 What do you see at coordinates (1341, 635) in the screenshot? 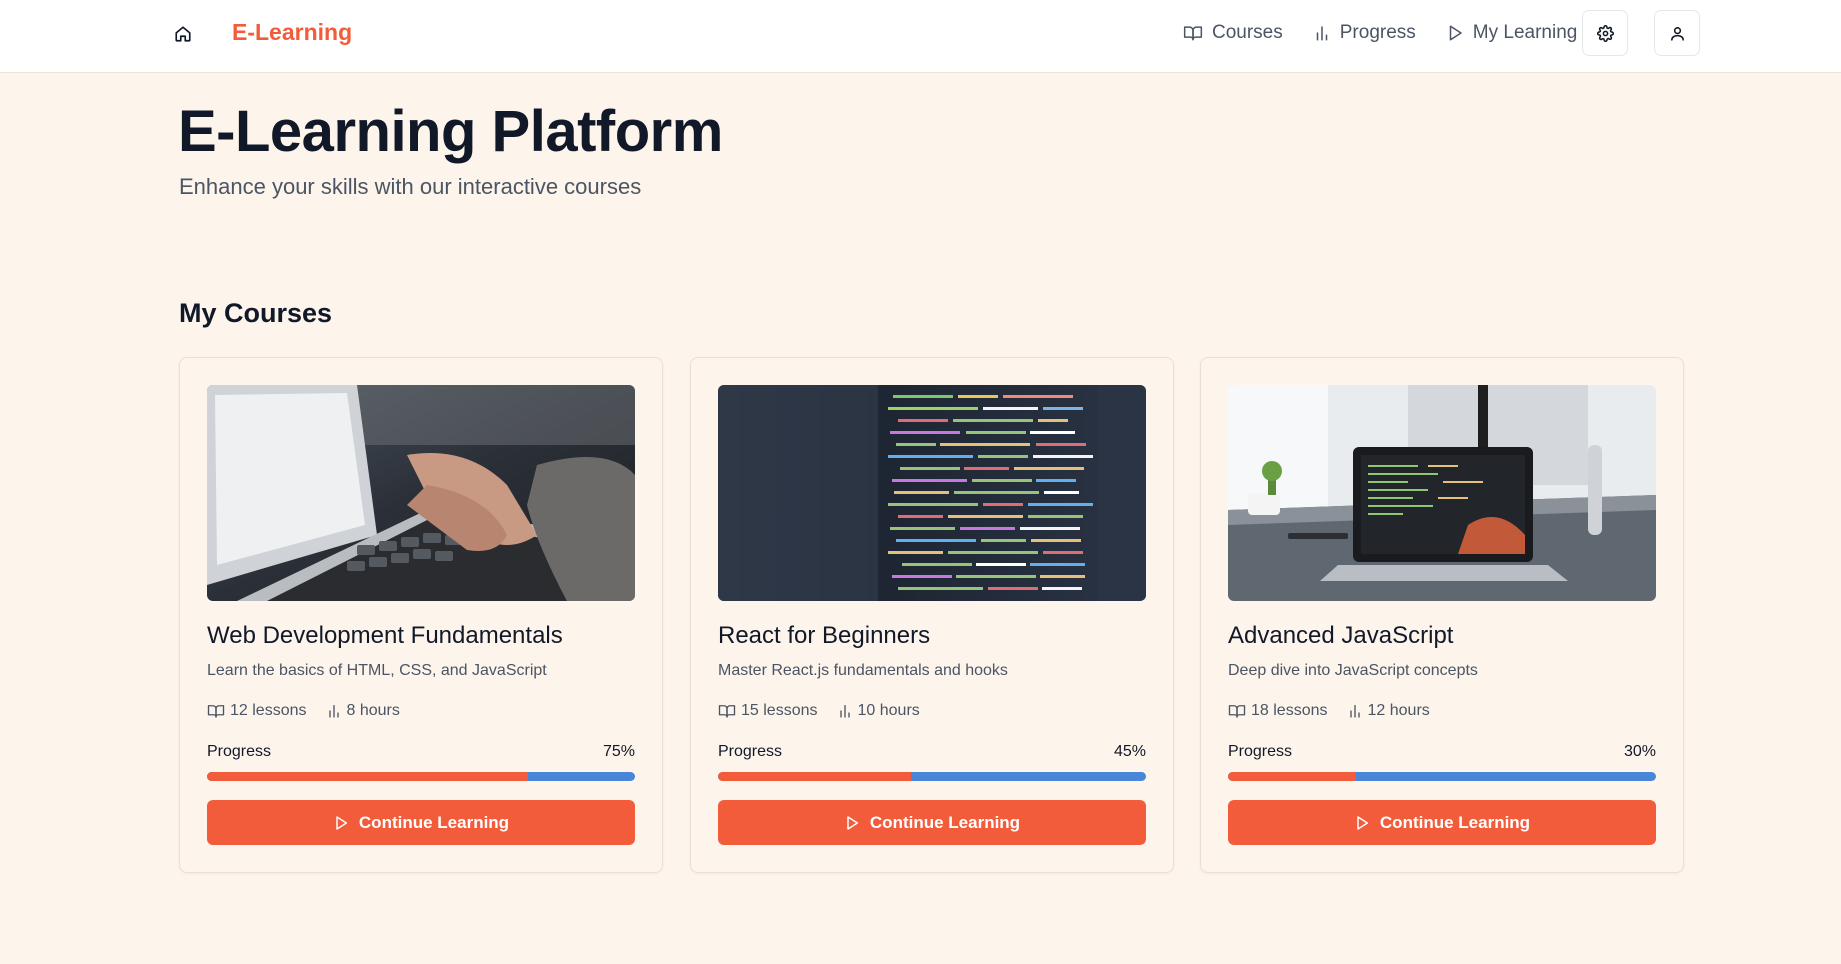
I see `course-title: Advanced JavaScript` at bounding box center [1341, 635].